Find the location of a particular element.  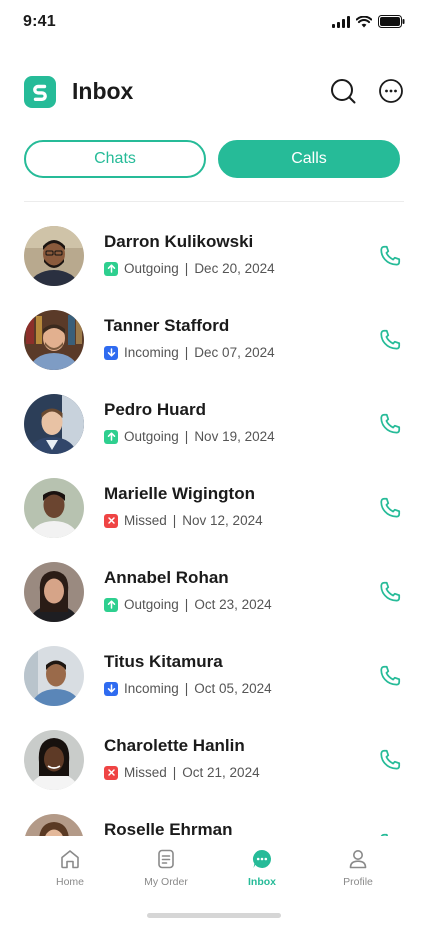

contact-name: Marielle Wigington is located at coordinates (179, 493).